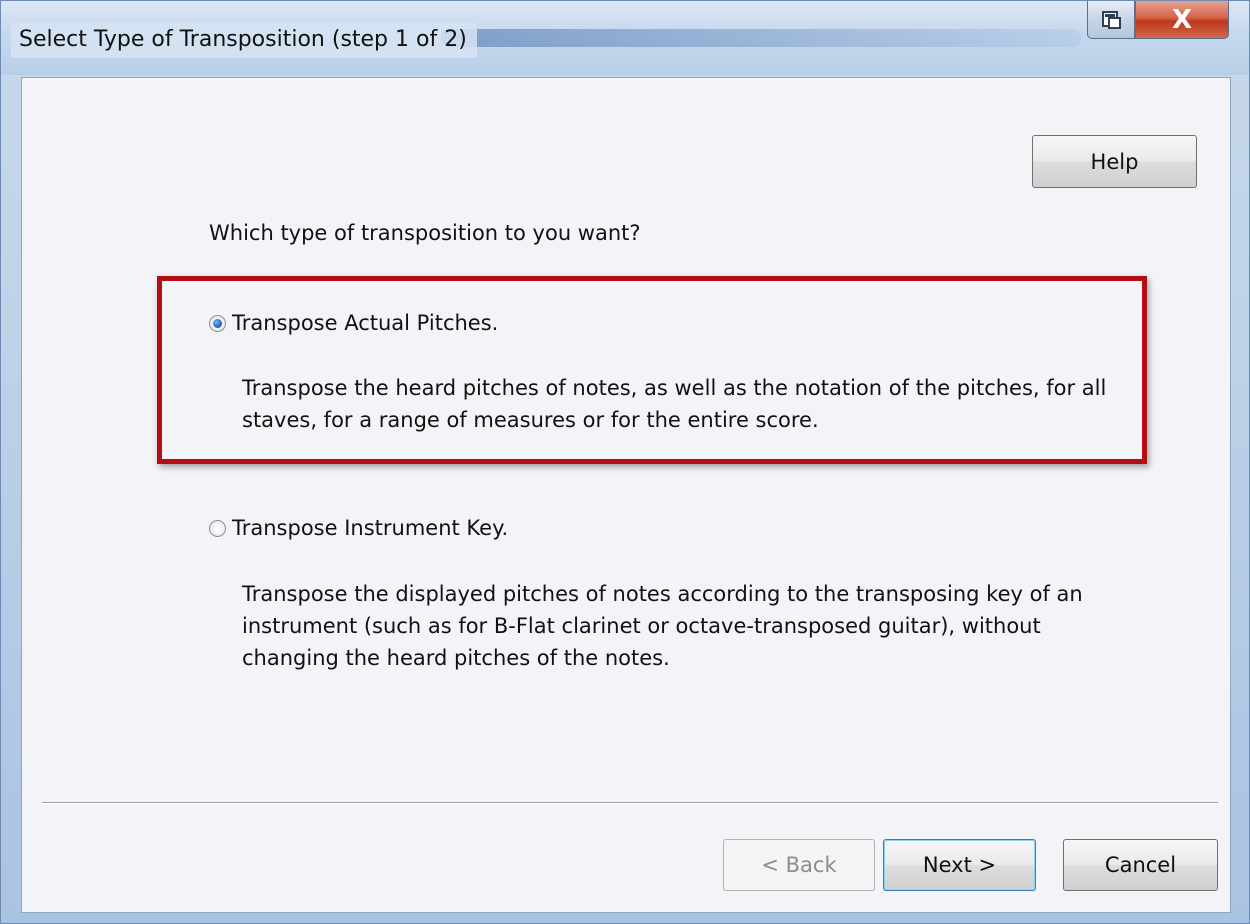 The width and height of the screenshot is (1250, 924). I want to click on help-button: Help, so click(1114, 161).